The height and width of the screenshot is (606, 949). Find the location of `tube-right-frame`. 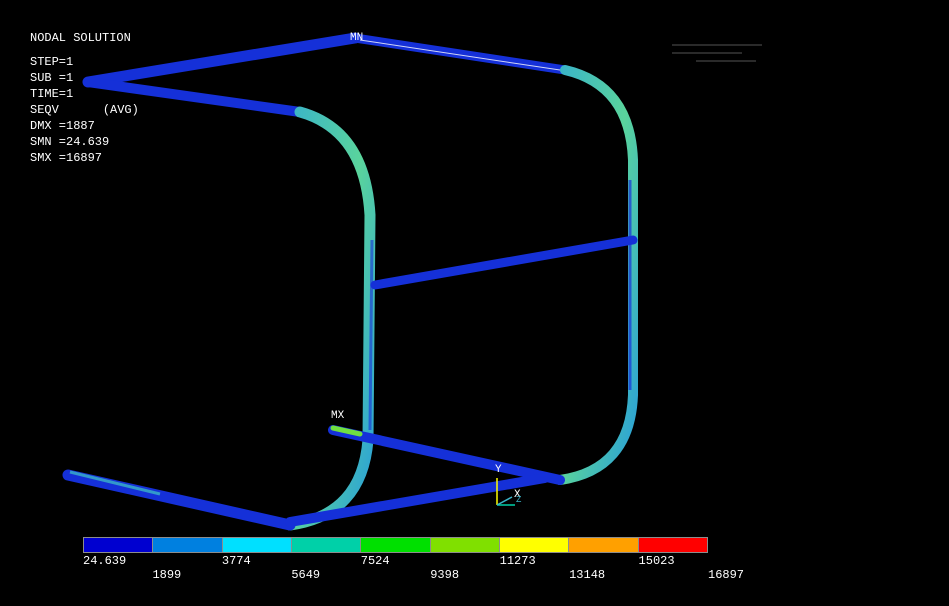

tube-right-frame is located at coordinates (596, 275).